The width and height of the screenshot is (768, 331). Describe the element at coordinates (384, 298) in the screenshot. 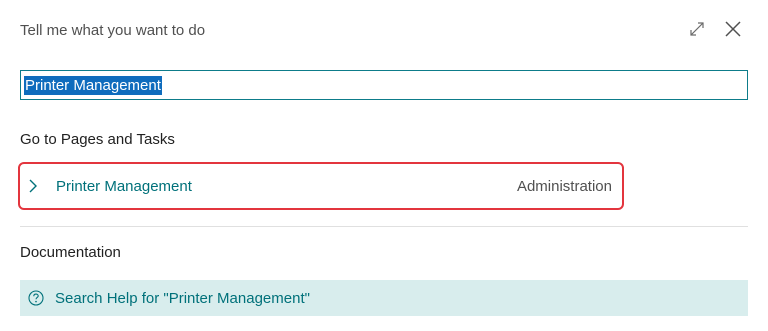

I see `search-help-link: Search Help for "Printer Management"` at that location.